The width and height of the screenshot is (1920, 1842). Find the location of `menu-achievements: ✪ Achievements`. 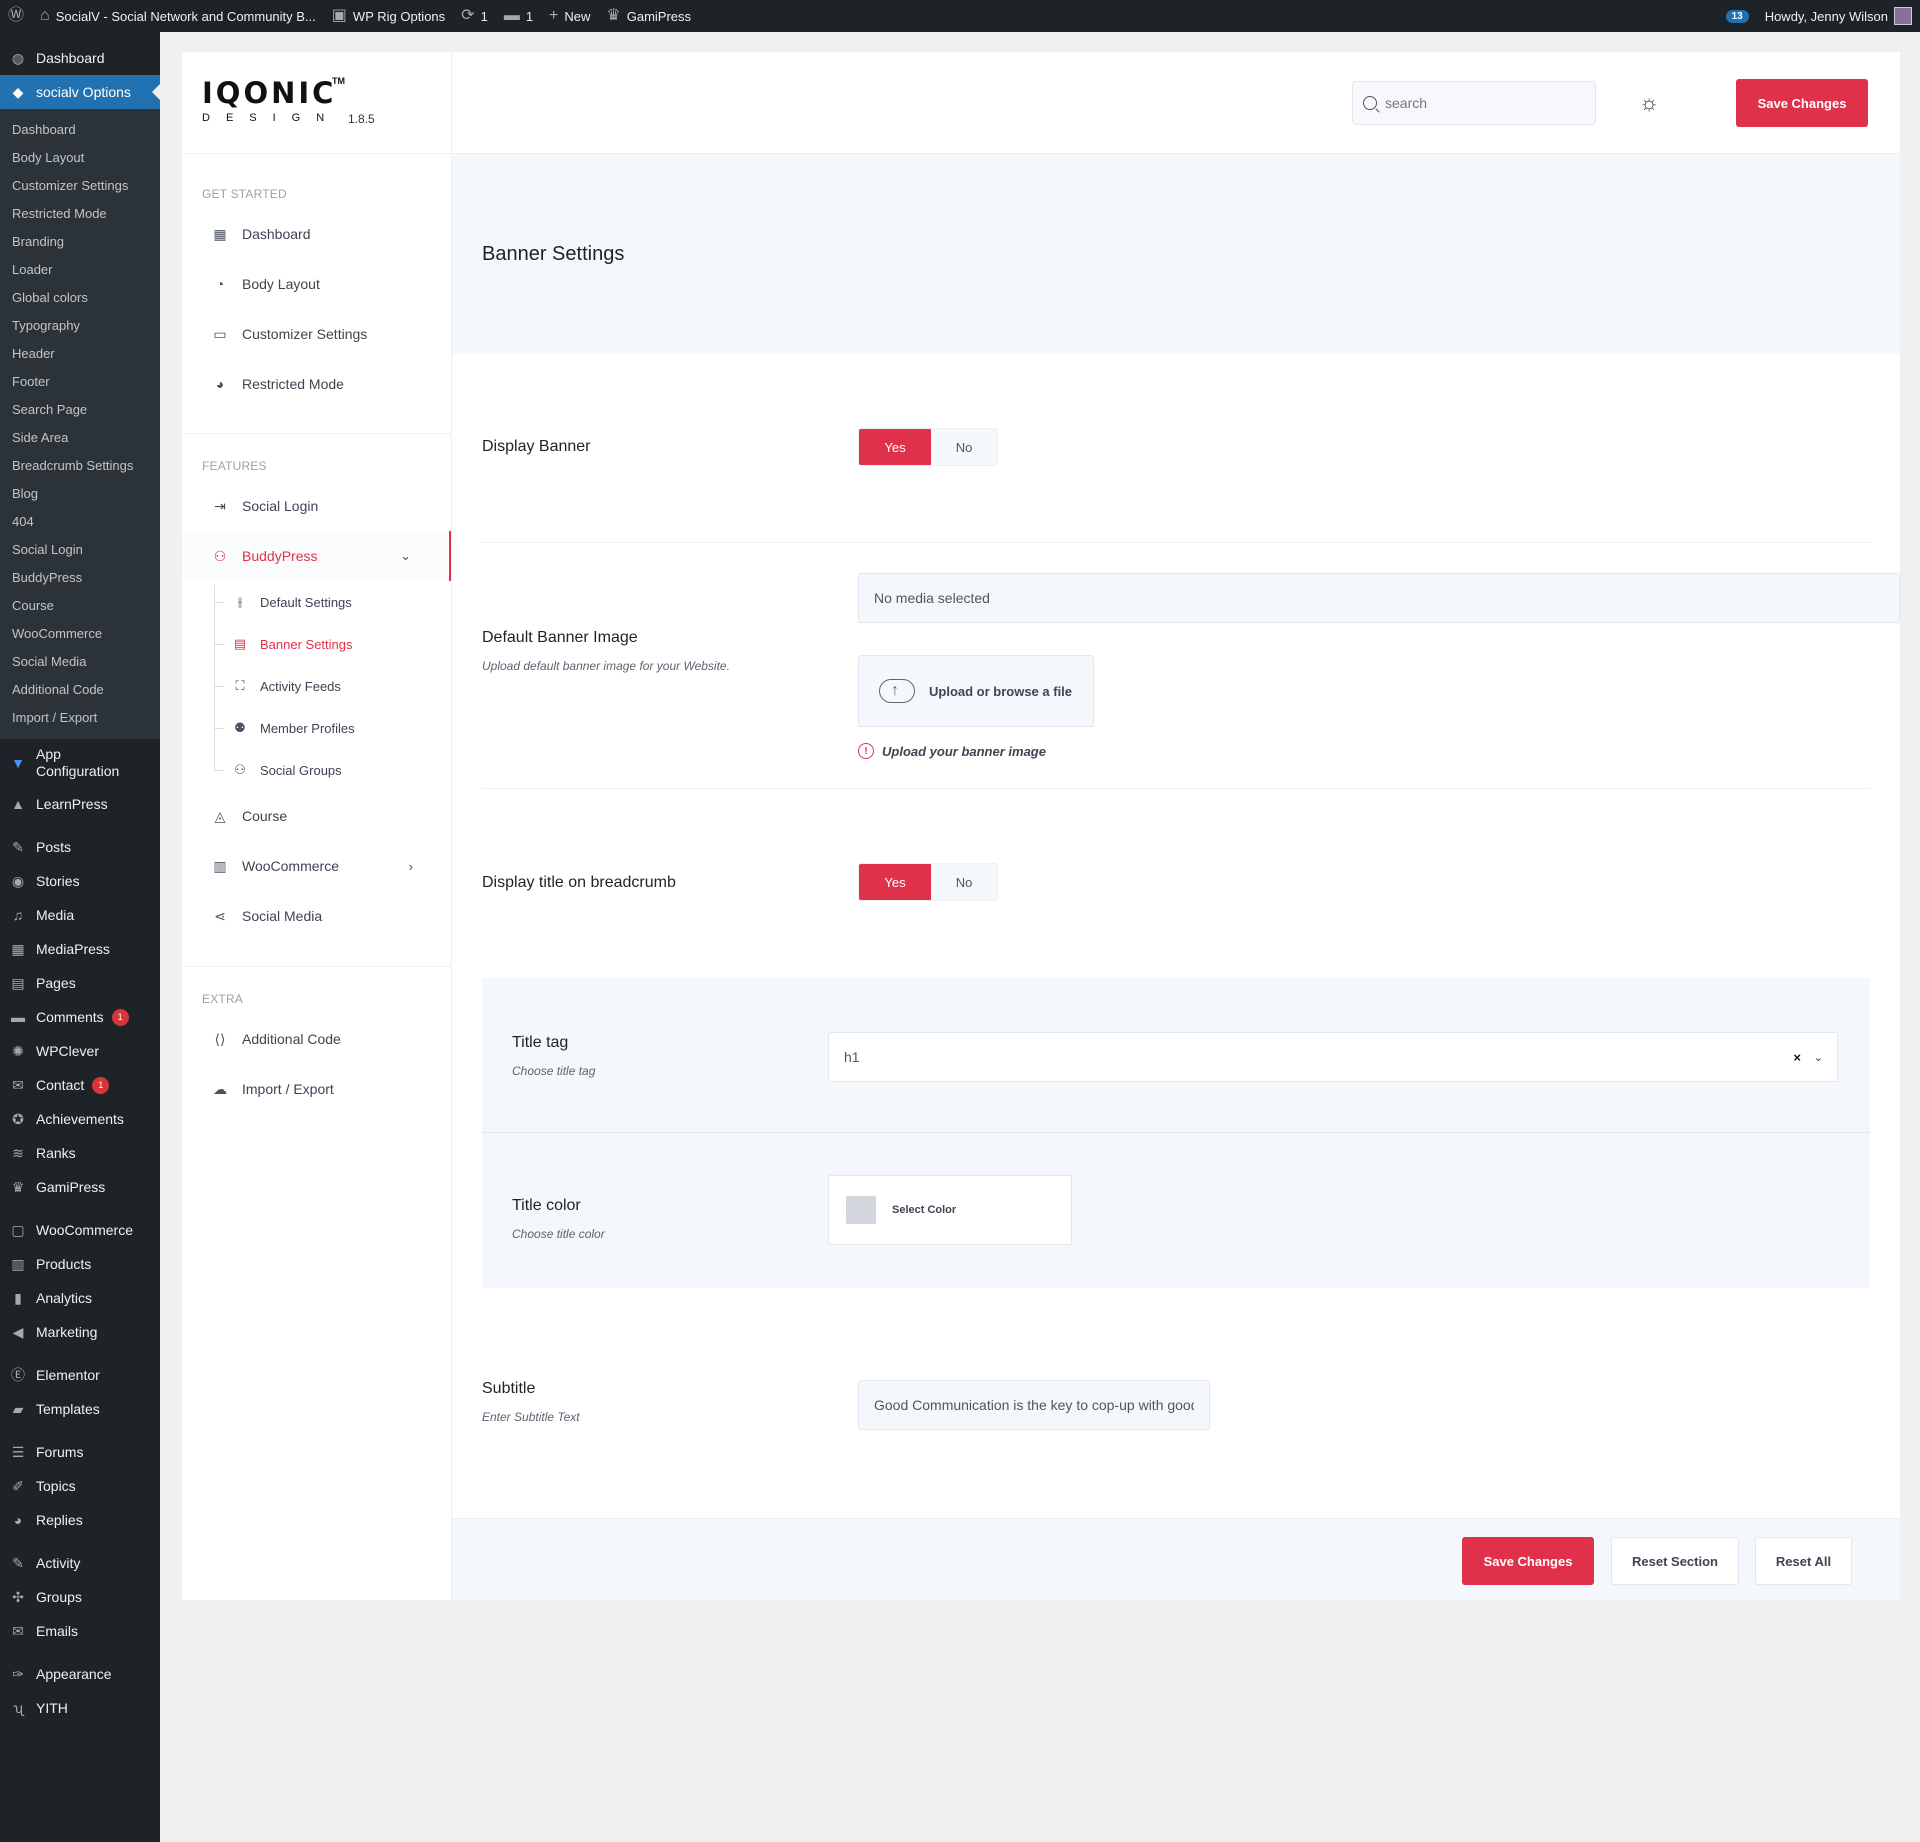

menu-achievements: ✪ Achievements is located at coordinates (80, 1119).